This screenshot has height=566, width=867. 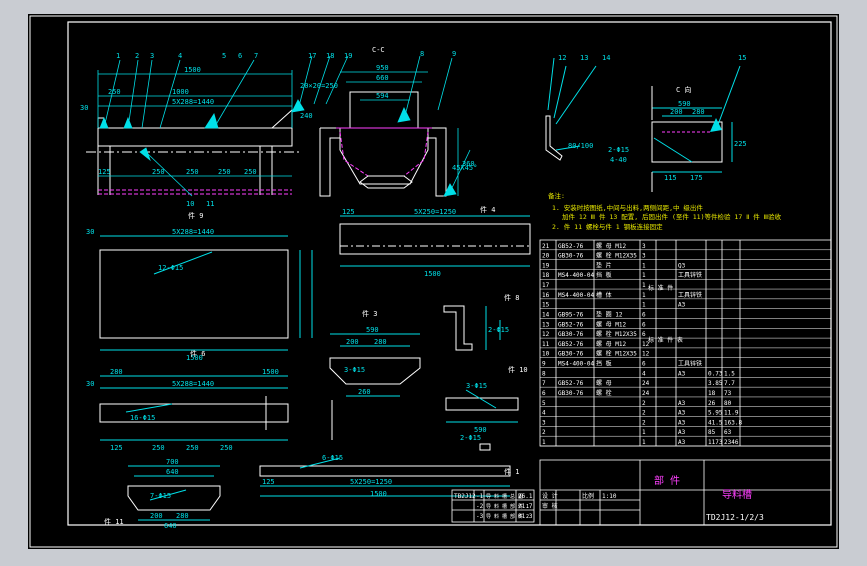 What do you see at coordinates (728, 432) in the screenshot?
I see `bom-cell: 63` at bounding box center [728, 432].